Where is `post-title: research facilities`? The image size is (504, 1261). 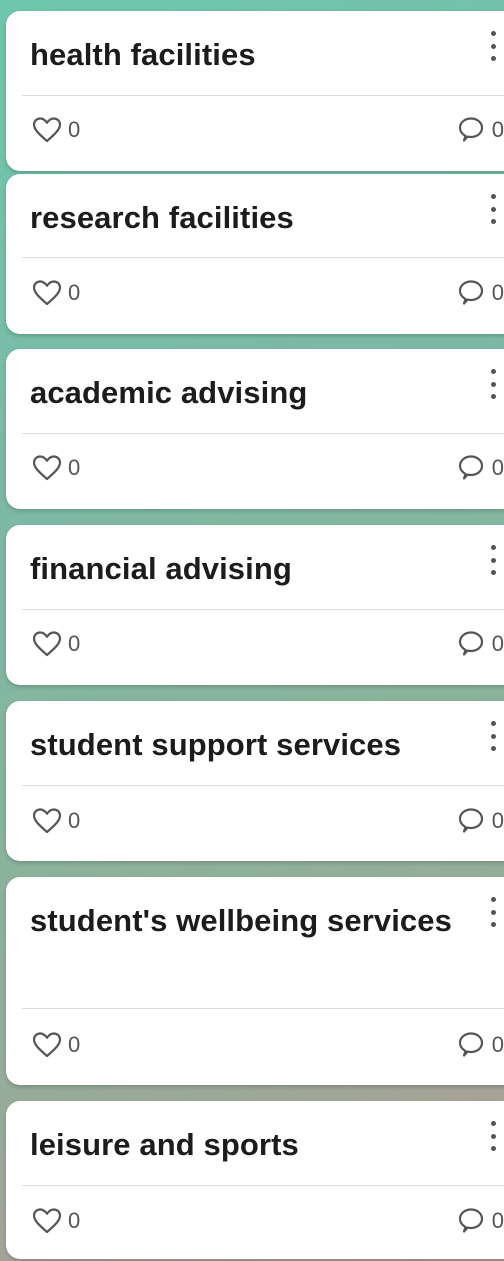 post-title: research facilities is located at coordinates (162, 217).